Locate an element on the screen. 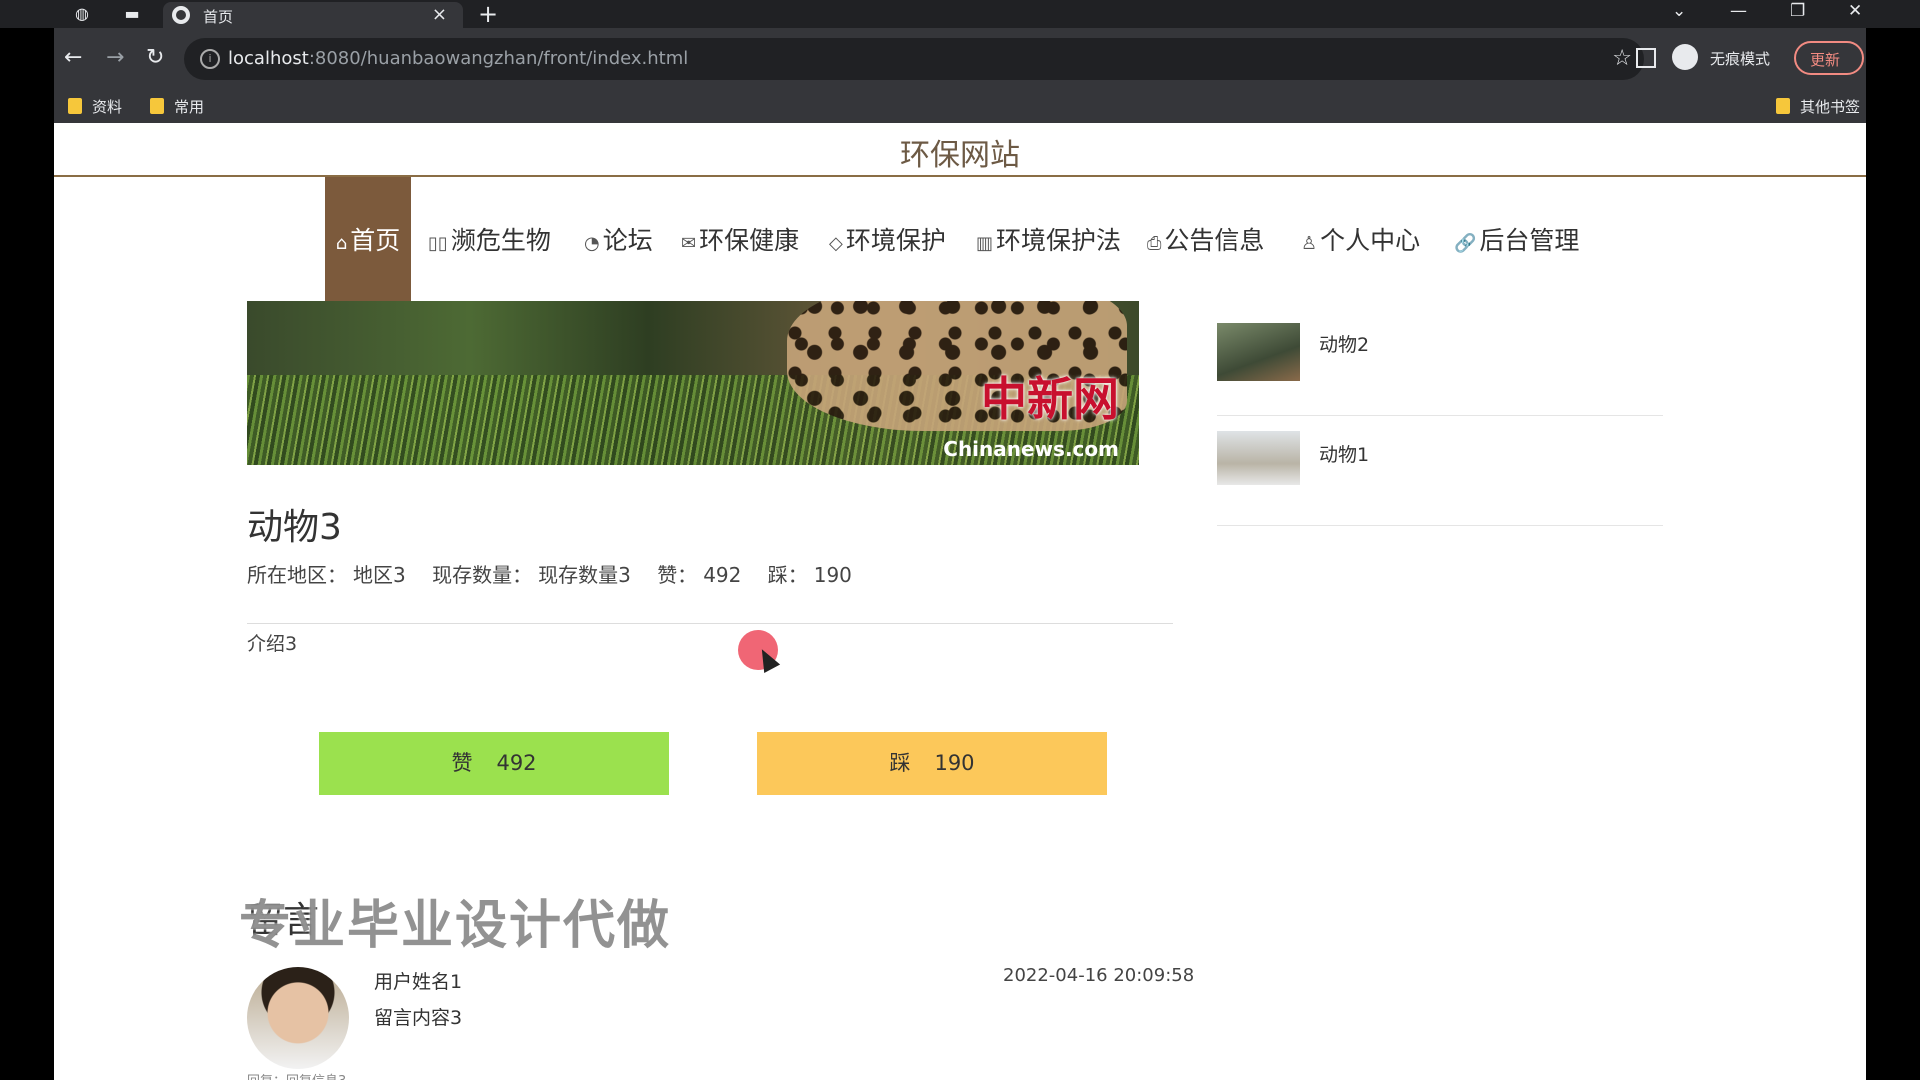 Image resolution: width=1920 pixels, height=1080 pixels. site-header: 环保网站 is located at coordinates (960, 150).